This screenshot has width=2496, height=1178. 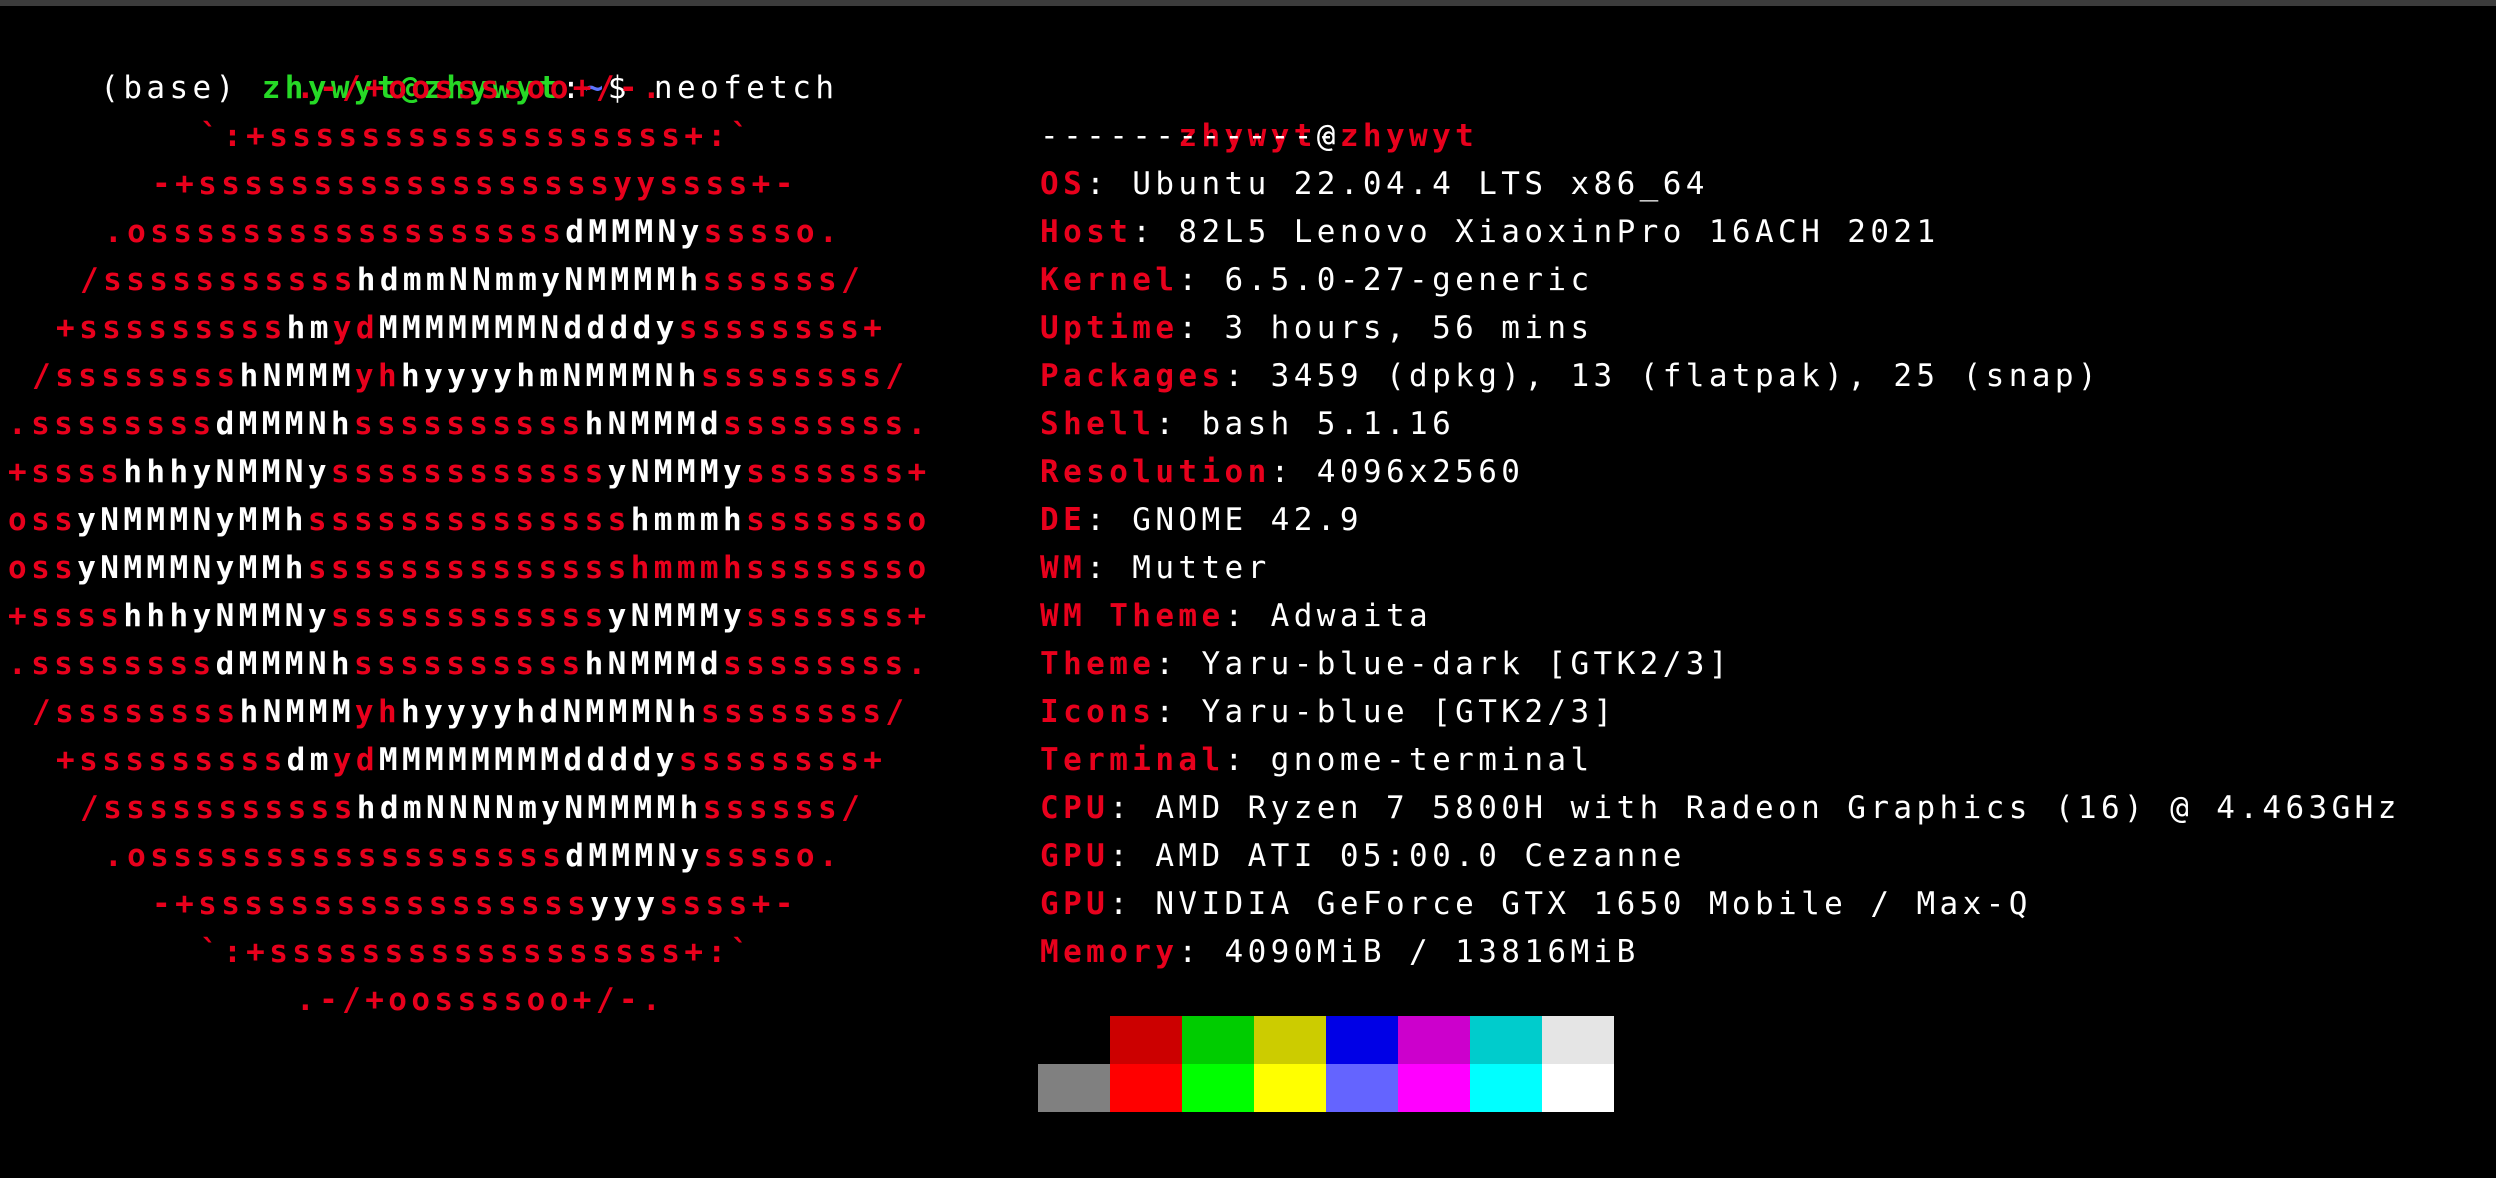 I want to click on logo-segment: -+sssssssssssssssss, so click(x=371, y=904).